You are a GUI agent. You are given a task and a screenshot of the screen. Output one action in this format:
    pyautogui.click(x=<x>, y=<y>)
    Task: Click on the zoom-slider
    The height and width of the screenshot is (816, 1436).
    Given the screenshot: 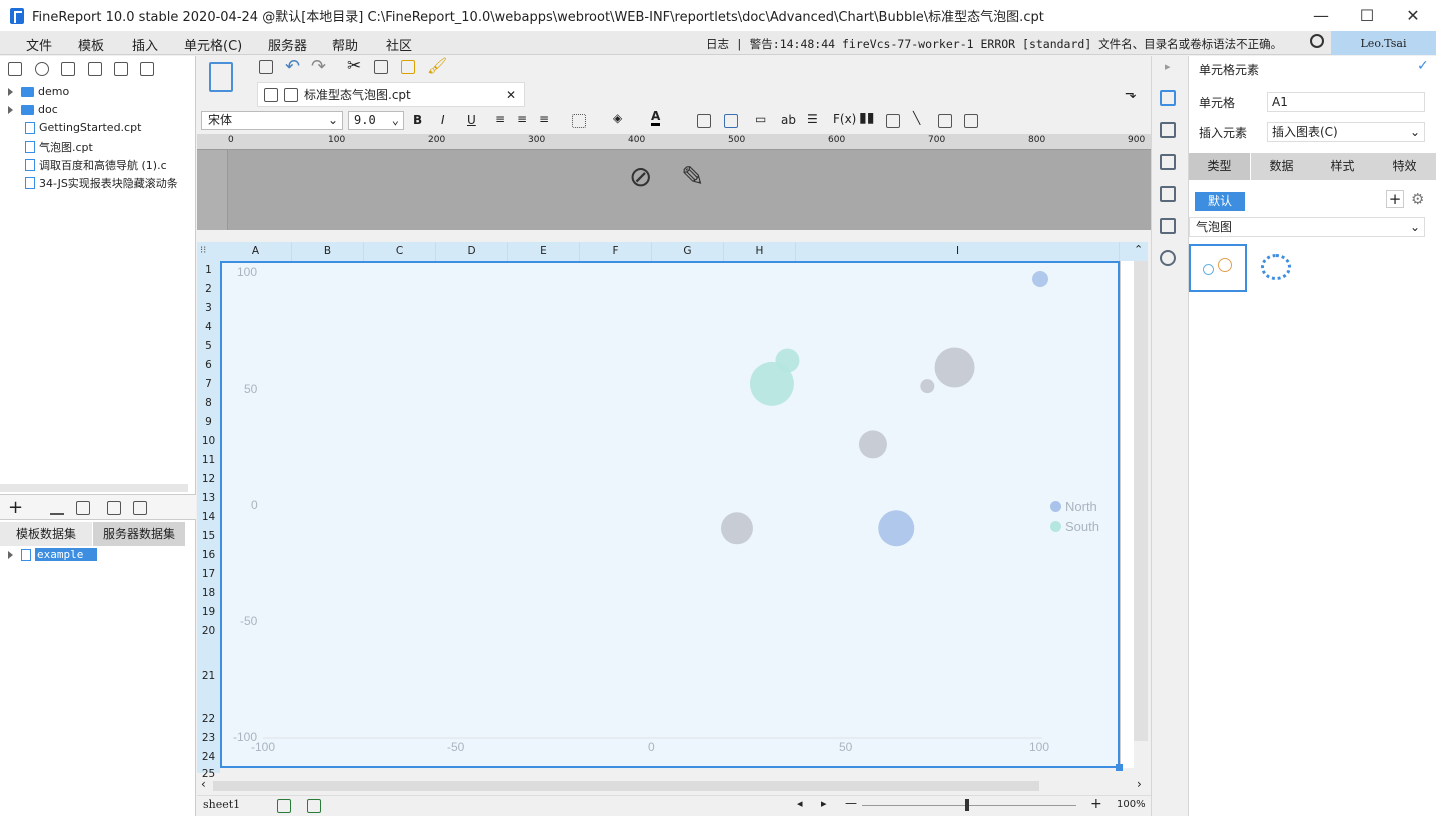 What is the action you would take?
    pyautogui.click(x=969, y=805)
    